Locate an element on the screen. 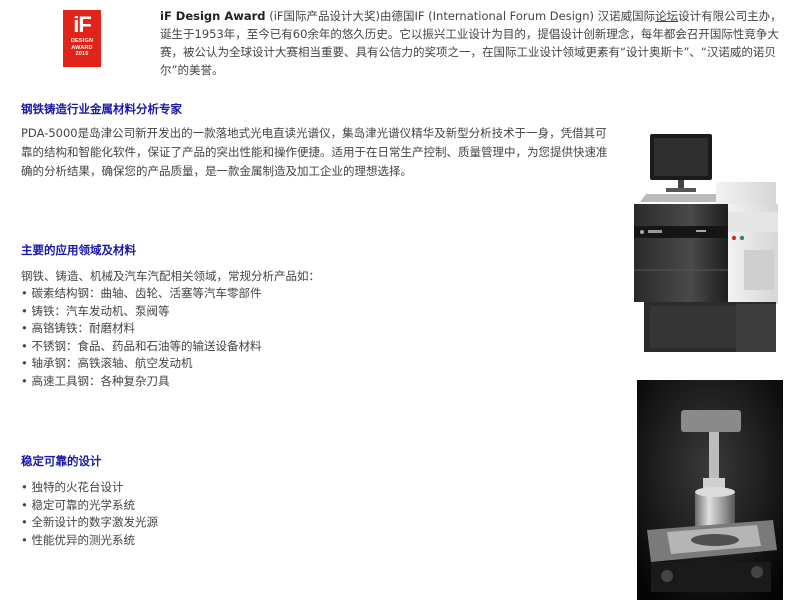 This screenshot has height=601, width=800. if-design-award-logo: iF DESIGN AWARD 2015 is located at coordinates (82, 38).